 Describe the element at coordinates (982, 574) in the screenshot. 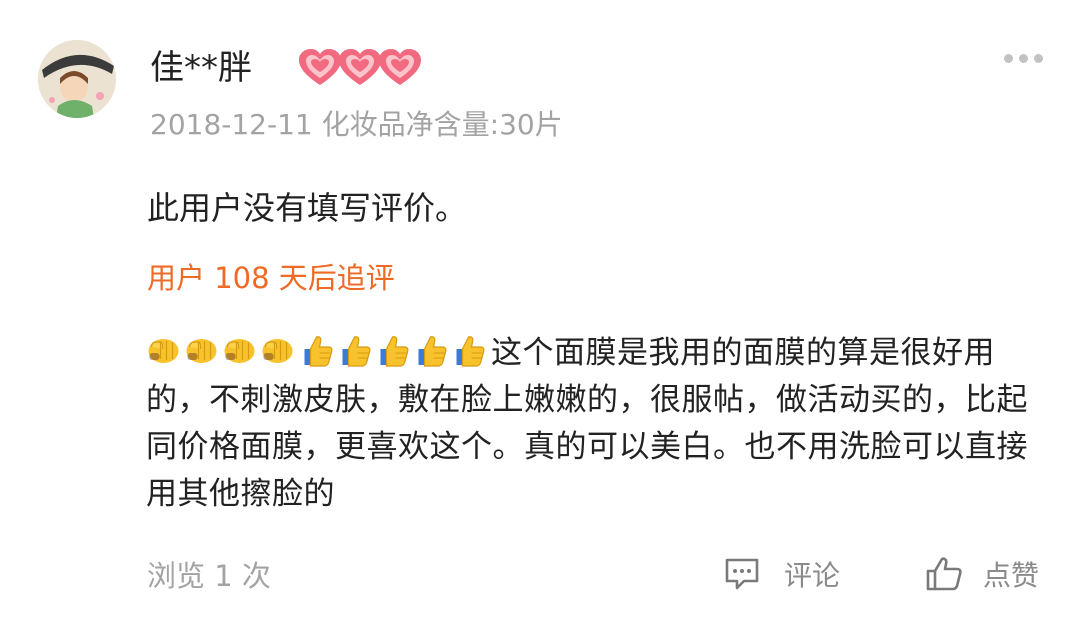

I see `like-button: 点赞` at that location.